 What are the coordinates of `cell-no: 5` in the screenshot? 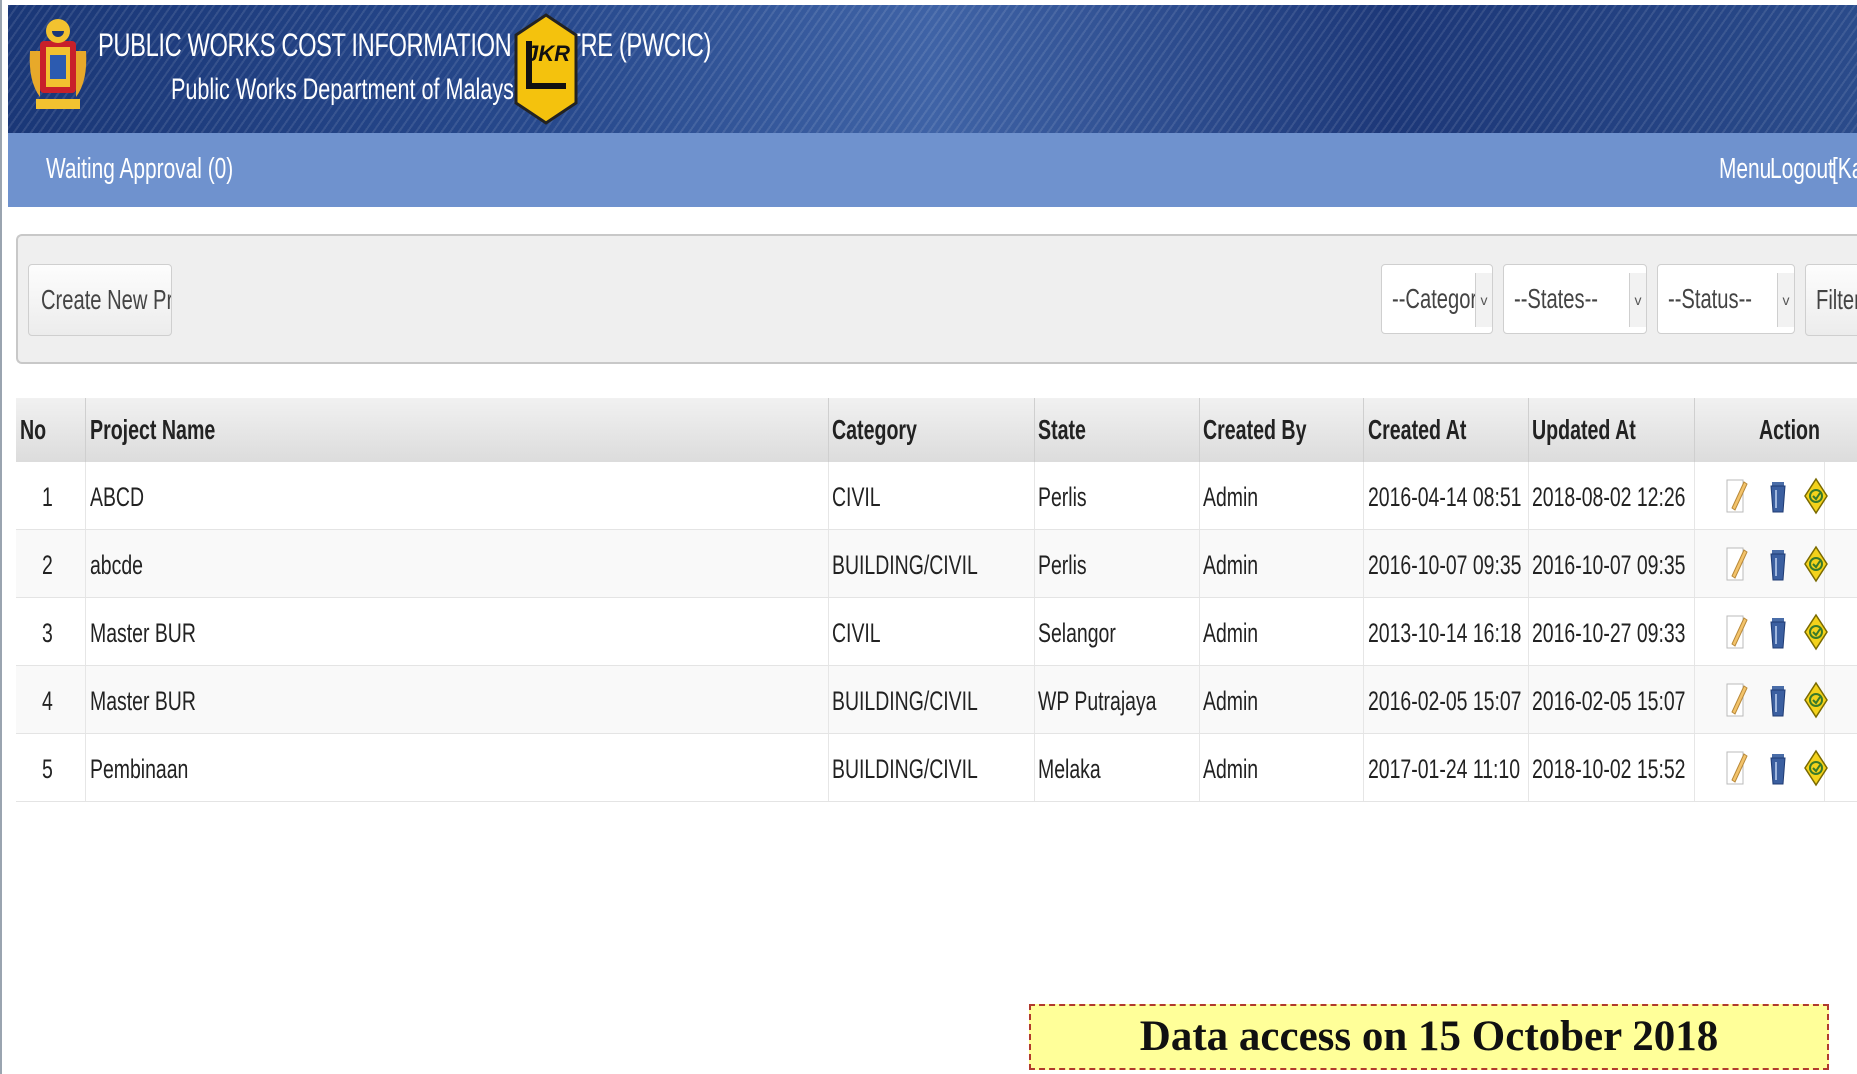 It's located at (47, 769).